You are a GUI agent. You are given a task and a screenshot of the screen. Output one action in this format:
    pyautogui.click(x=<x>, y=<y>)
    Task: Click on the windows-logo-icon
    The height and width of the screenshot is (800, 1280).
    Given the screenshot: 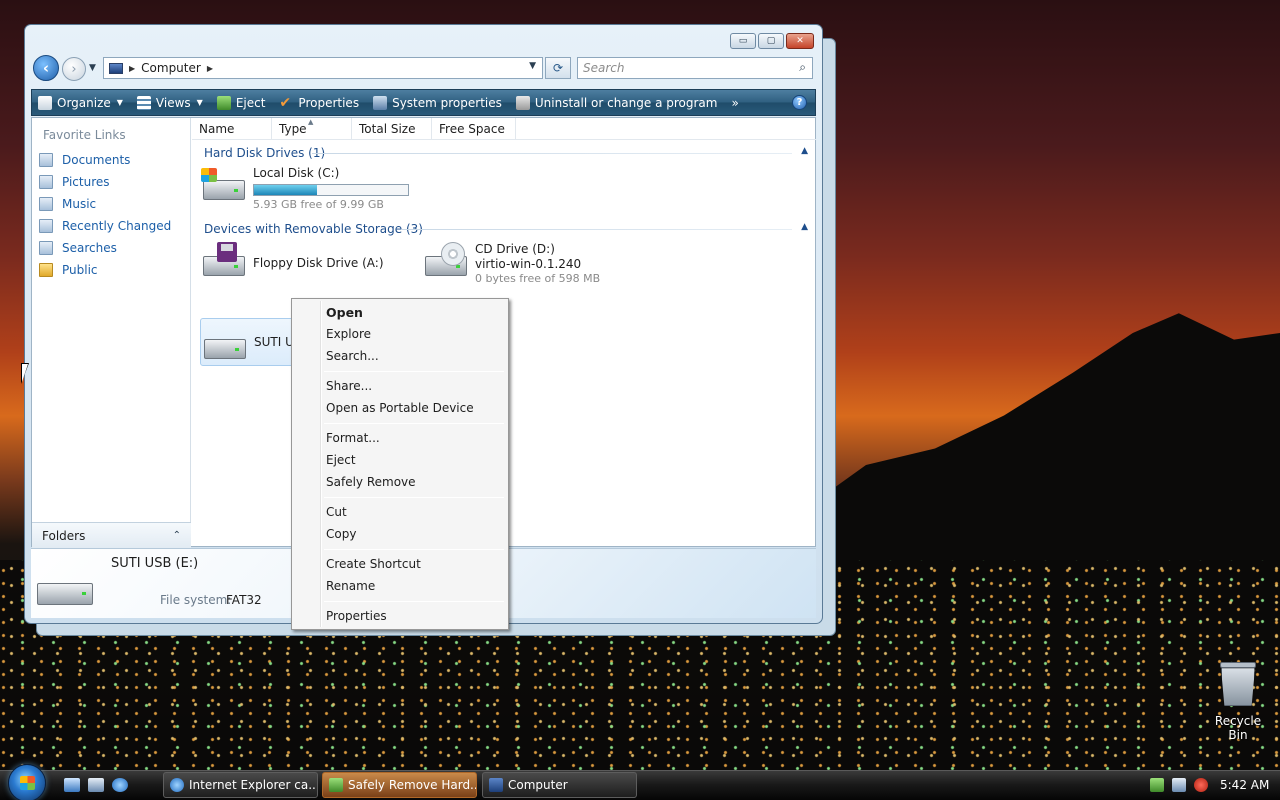 What is the action you would take?
    pyautogui.click(x=209, y=175)
    